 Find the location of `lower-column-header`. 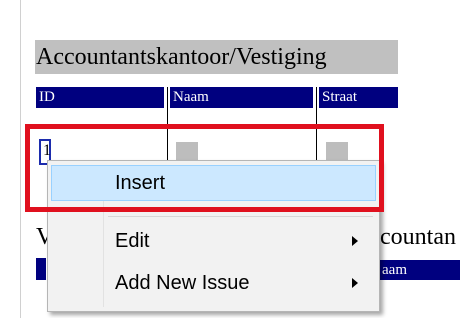

lower-column-header is located at coordinates (41, 269).